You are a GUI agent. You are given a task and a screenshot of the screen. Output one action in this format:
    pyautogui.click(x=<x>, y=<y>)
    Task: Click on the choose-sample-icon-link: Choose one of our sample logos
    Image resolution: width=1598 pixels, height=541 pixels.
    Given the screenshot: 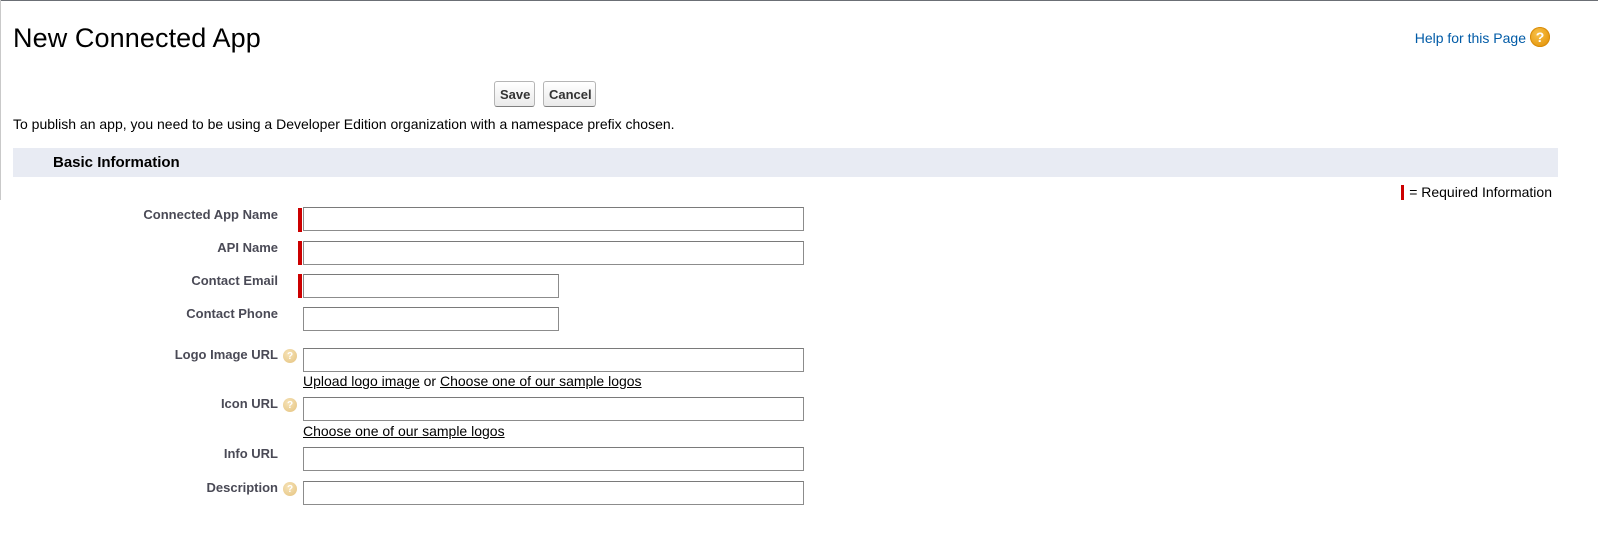 What is the action you would take?
    pyautogui.click(x=404, y=431)
    